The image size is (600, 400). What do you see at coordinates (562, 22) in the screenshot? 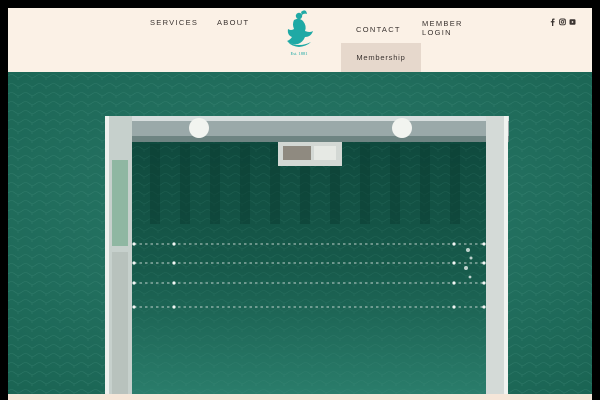
I see `instagram-icon` at bounding box center [562, 22].